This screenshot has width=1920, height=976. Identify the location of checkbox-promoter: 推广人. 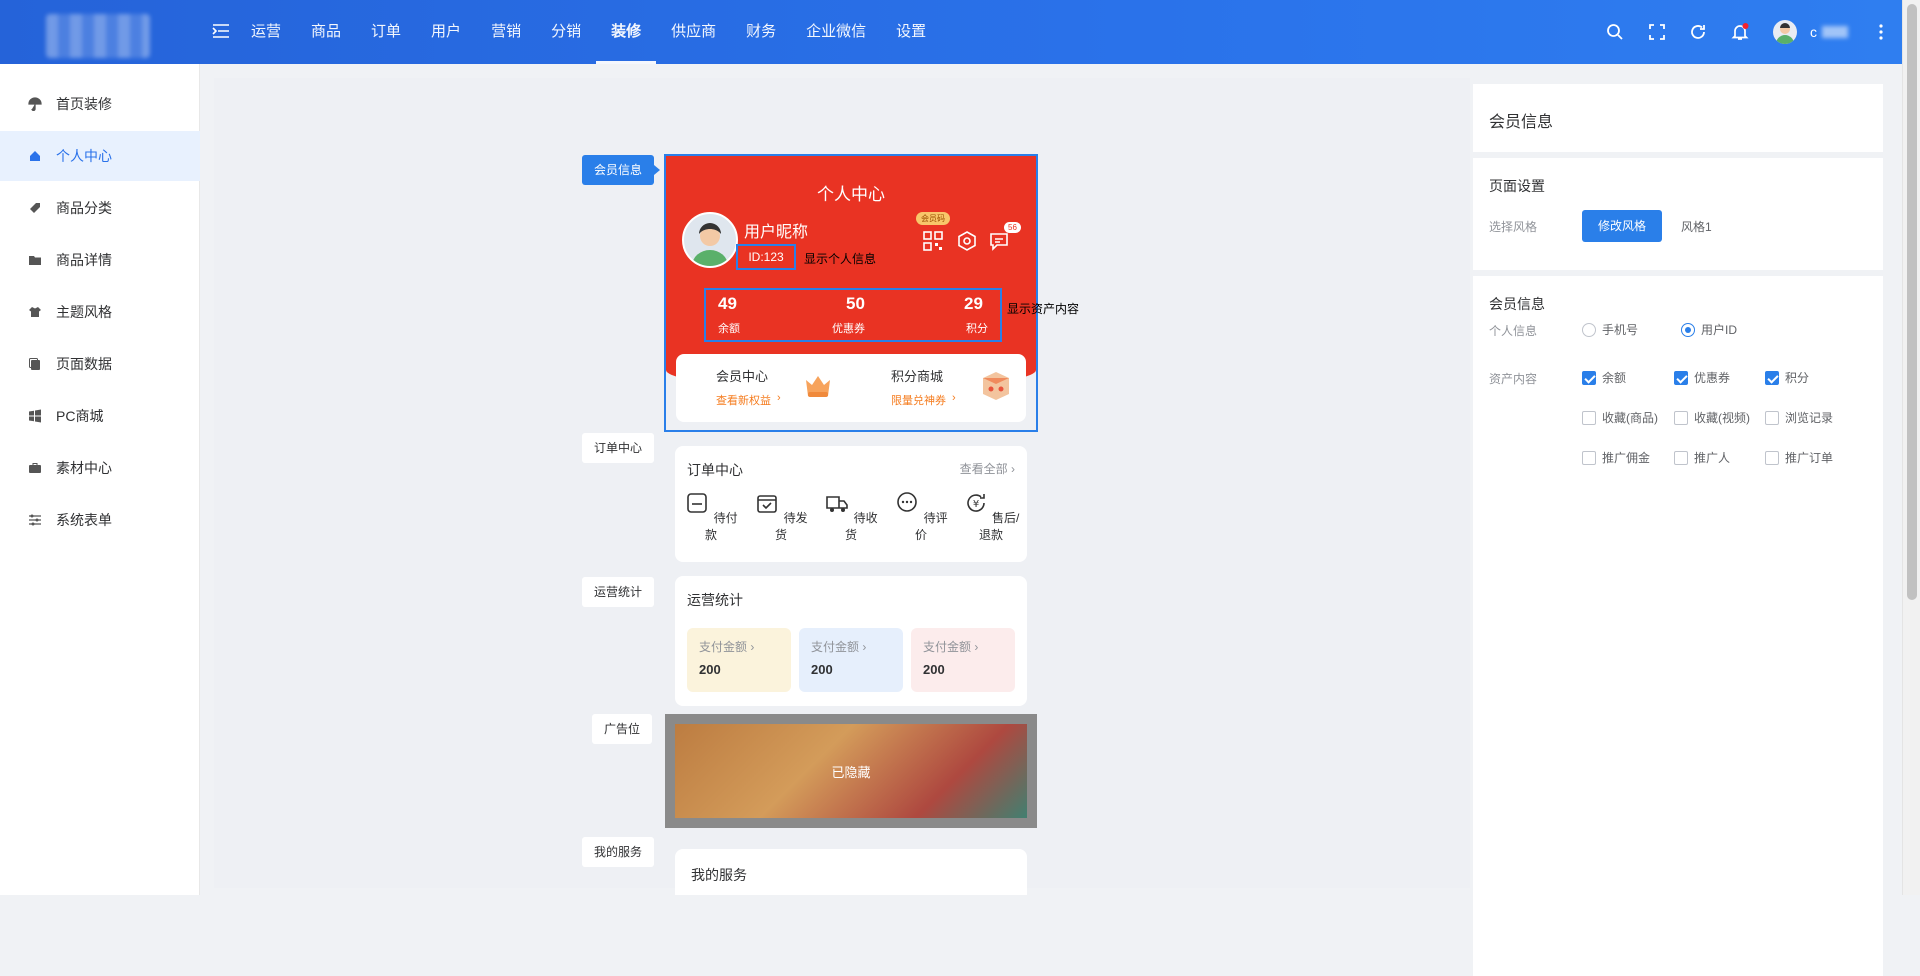
(1702, 457).